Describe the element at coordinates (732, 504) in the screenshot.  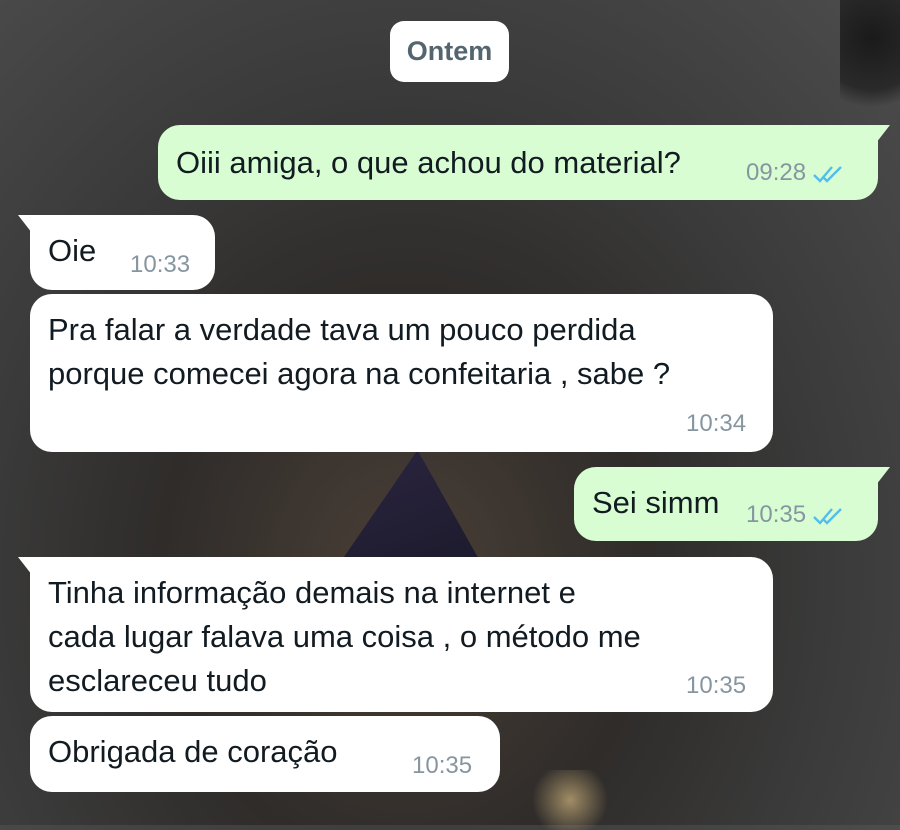
I see `message-outgoing: Sei simm 10:35` at that location.